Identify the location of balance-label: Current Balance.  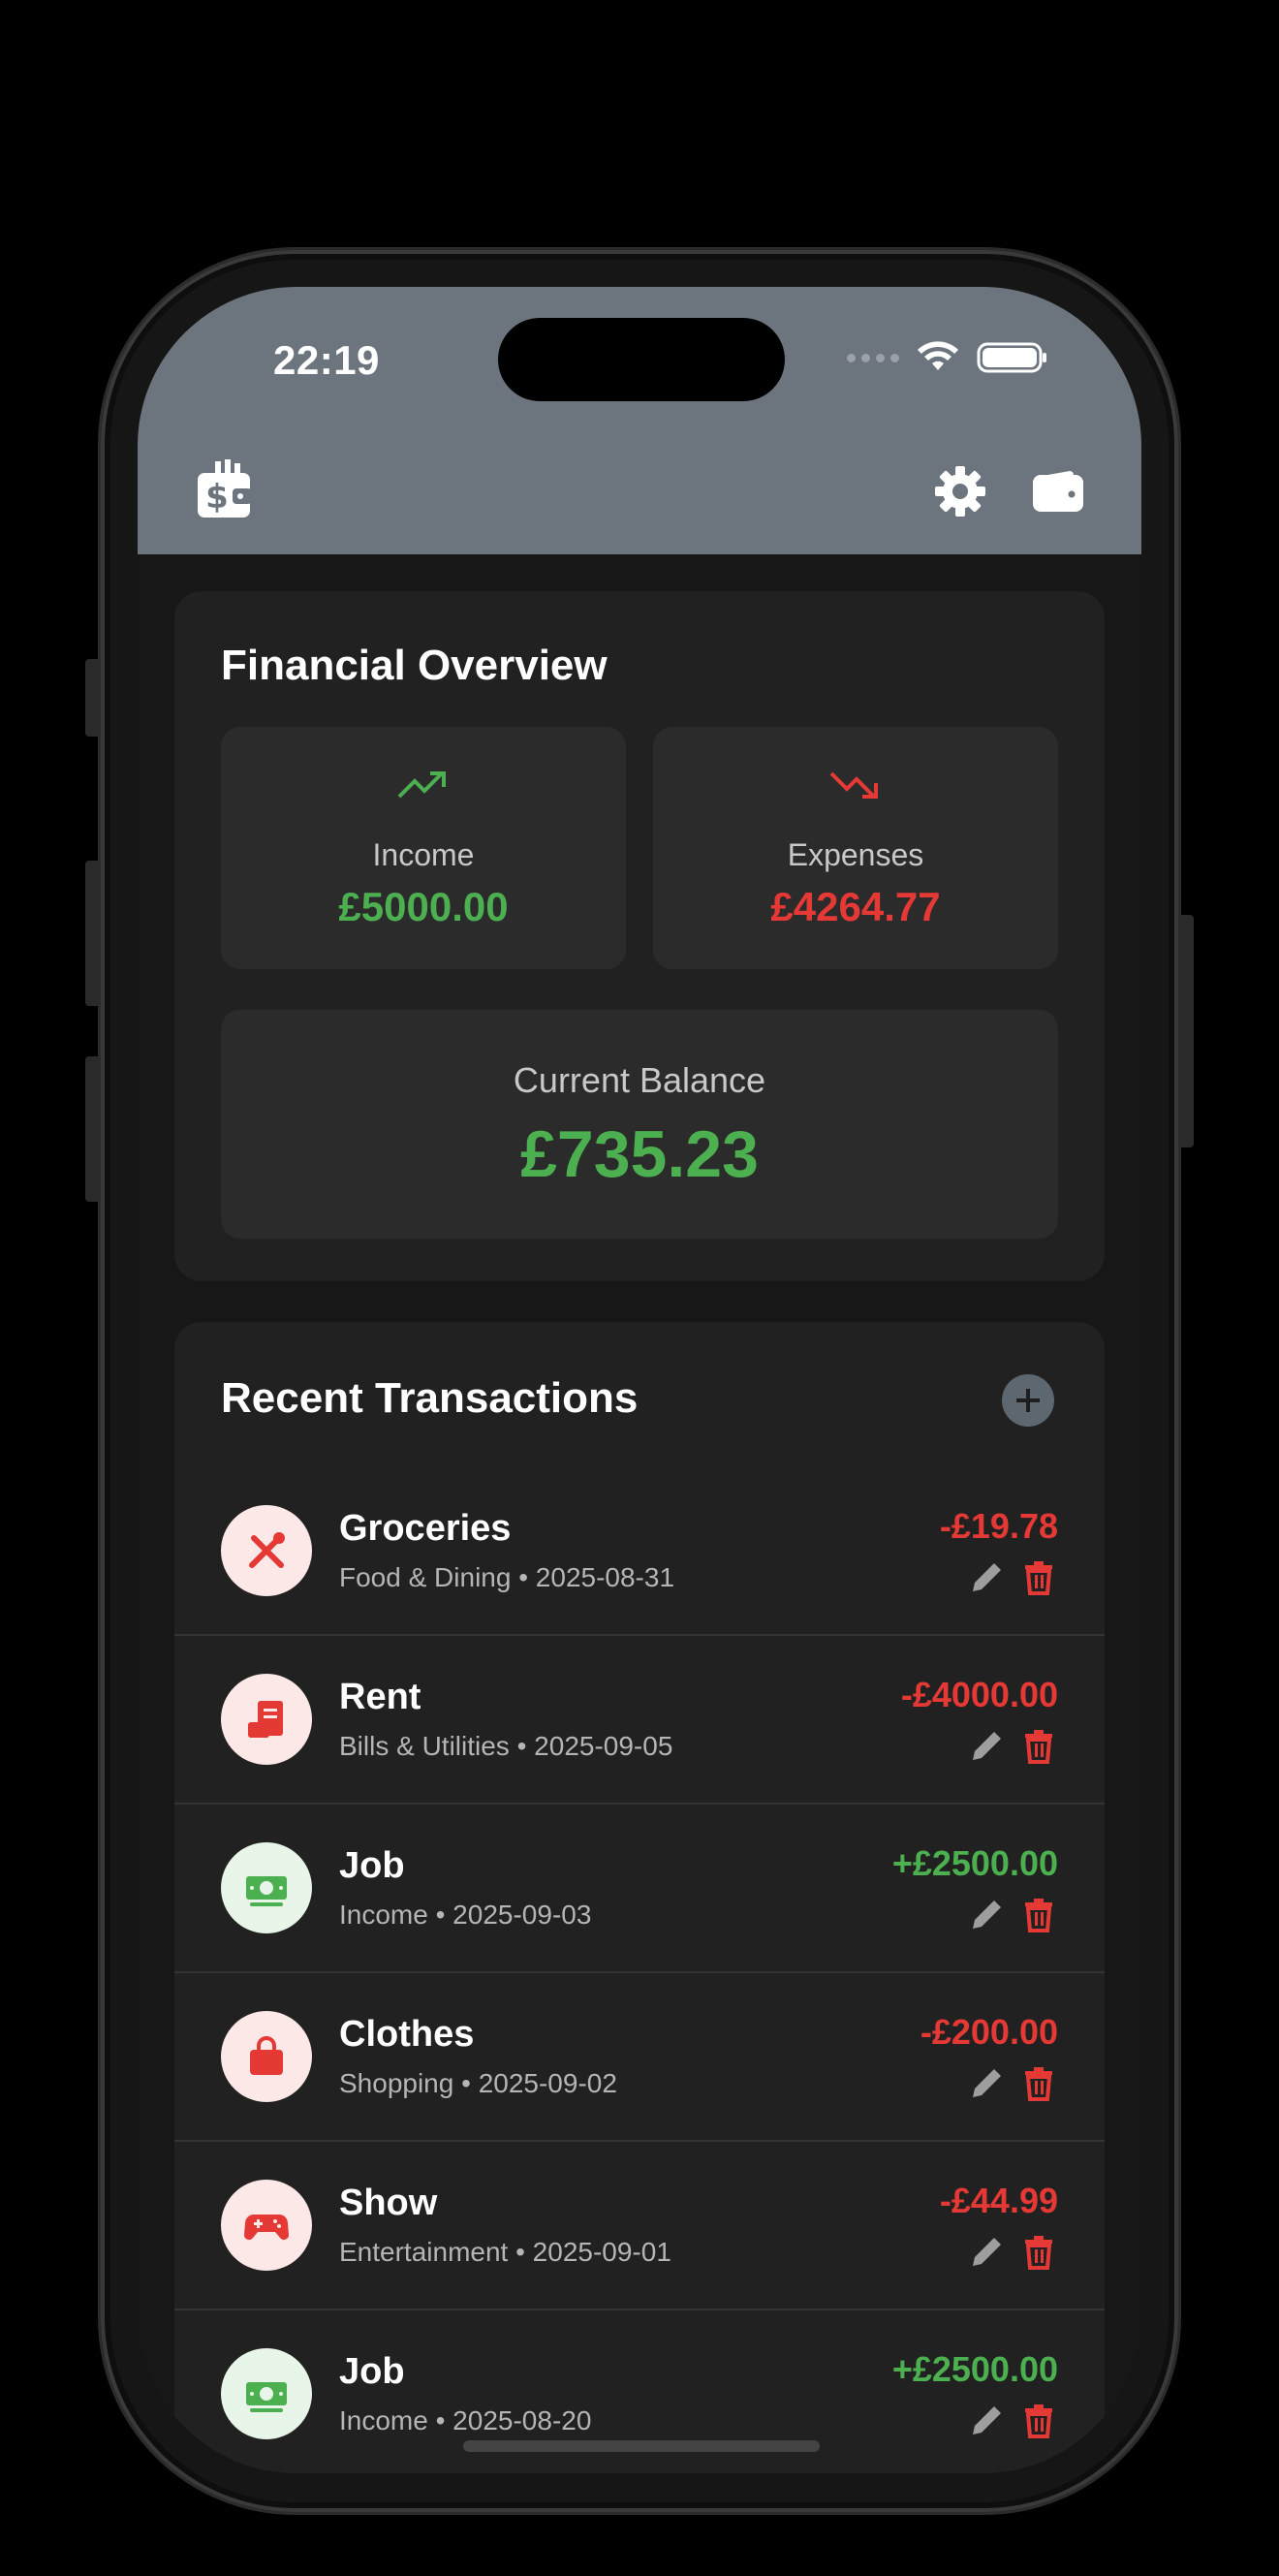
(639, 1080).